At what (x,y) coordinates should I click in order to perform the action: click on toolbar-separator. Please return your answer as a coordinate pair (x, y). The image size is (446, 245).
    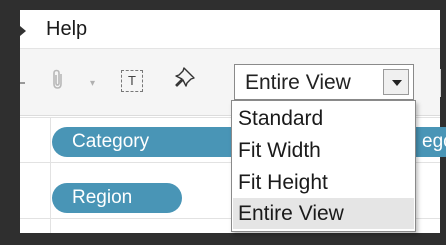
    Looking at the image, I should click on (440, 83).